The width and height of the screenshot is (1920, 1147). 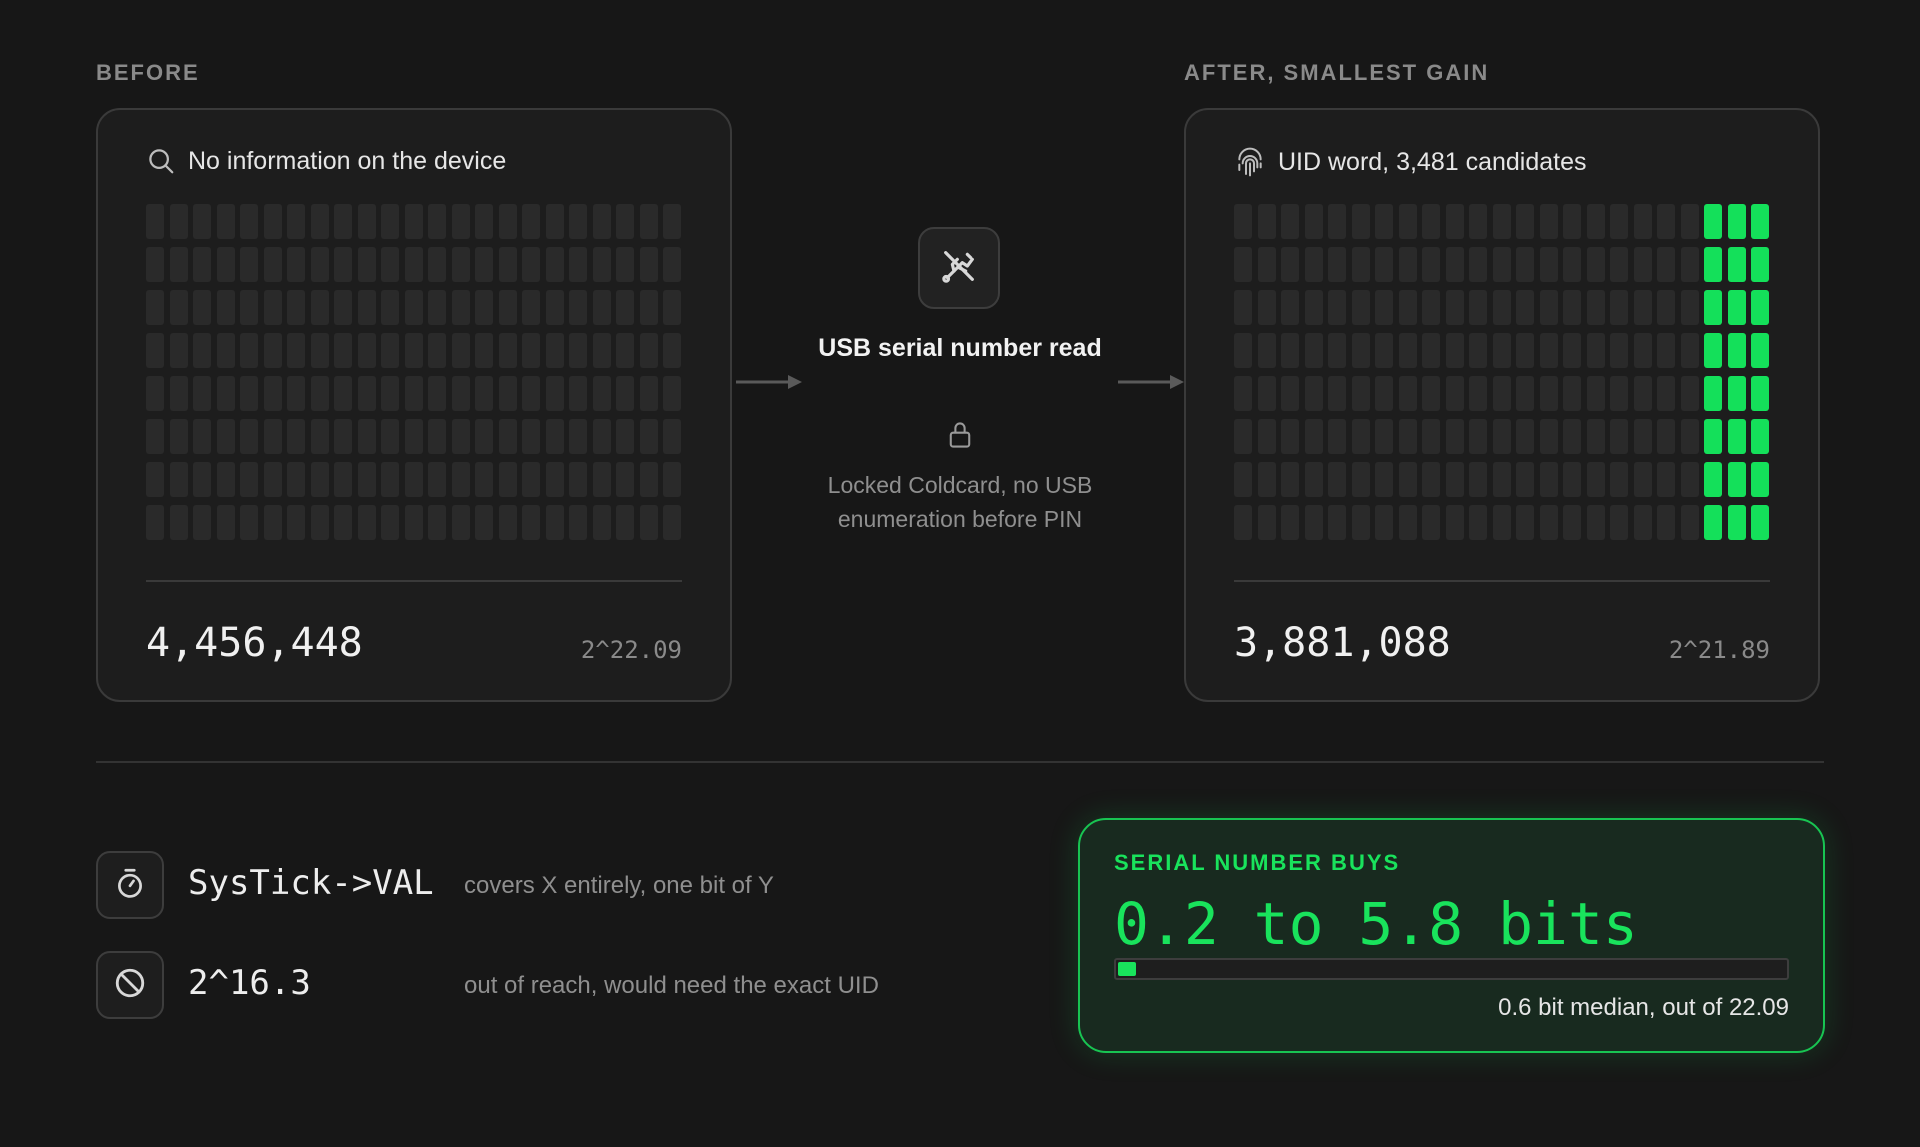 I want to click on fact-term: 2^16.3, so click(x=249, y=983).